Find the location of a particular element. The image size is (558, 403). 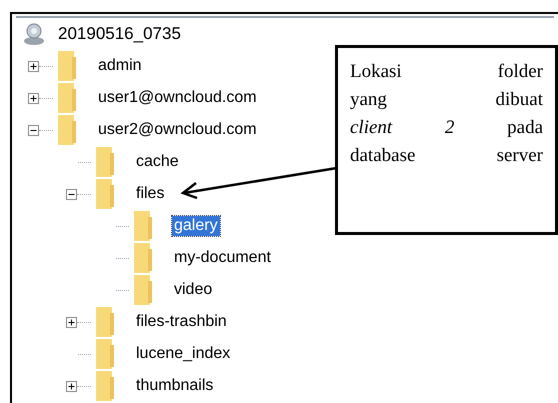

folder-label: user1@owncloud.com is located at coordinates (177, 98).